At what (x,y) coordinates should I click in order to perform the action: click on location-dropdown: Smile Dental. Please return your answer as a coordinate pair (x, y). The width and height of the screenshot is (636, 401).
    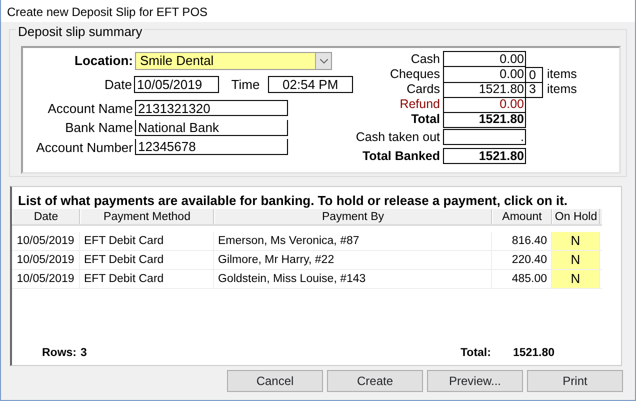
    Looking at the image, I should click on (233, 61).